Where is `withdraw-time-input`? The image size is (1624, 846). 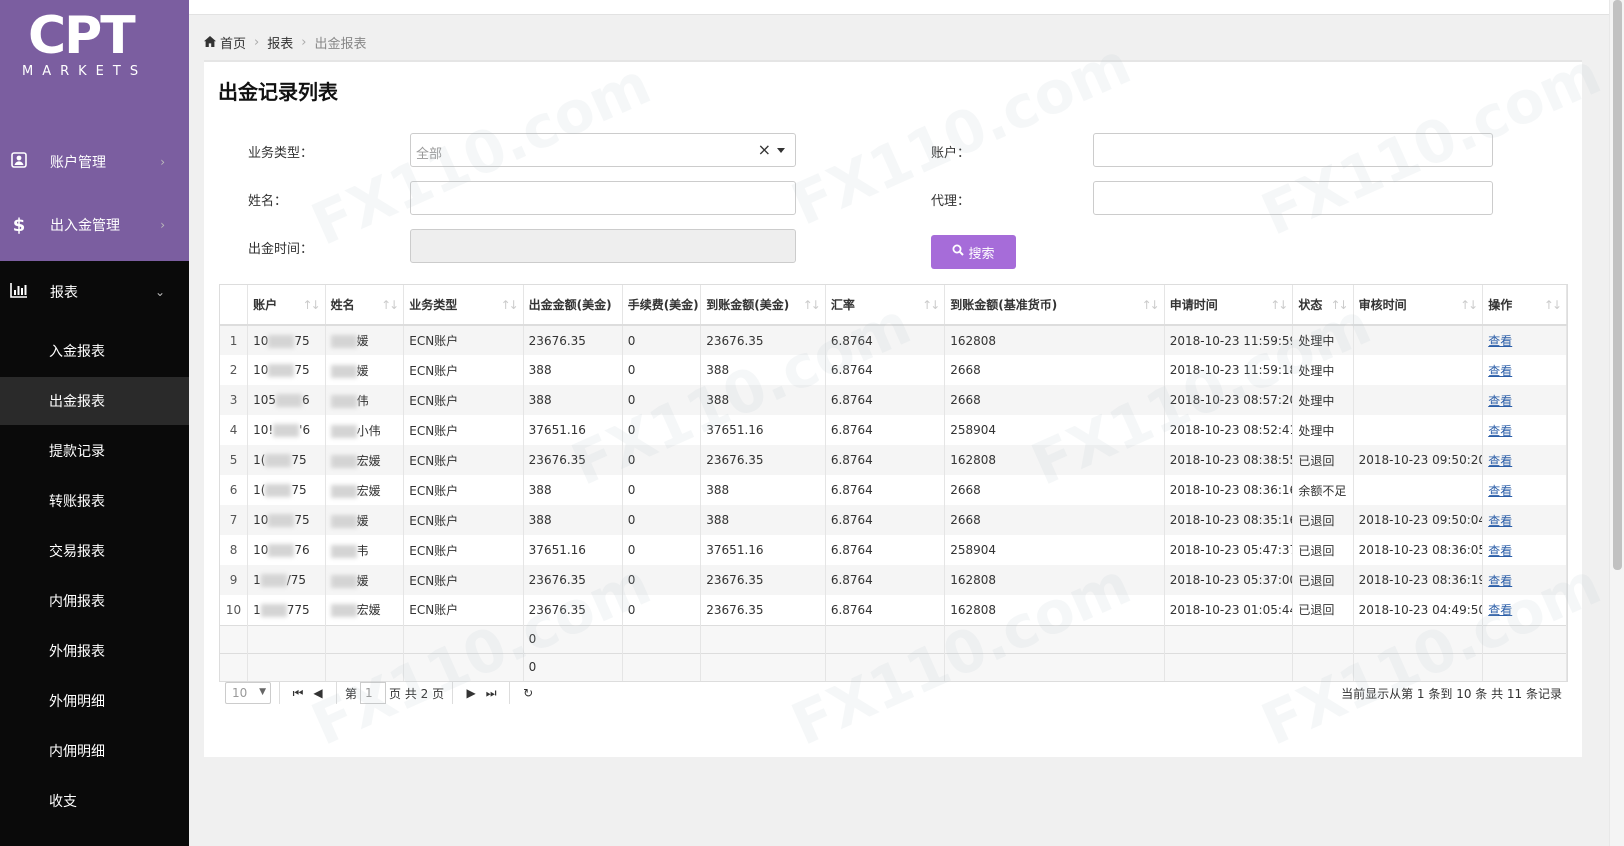 withdraw-time-input is located at coordinates (603, 246).